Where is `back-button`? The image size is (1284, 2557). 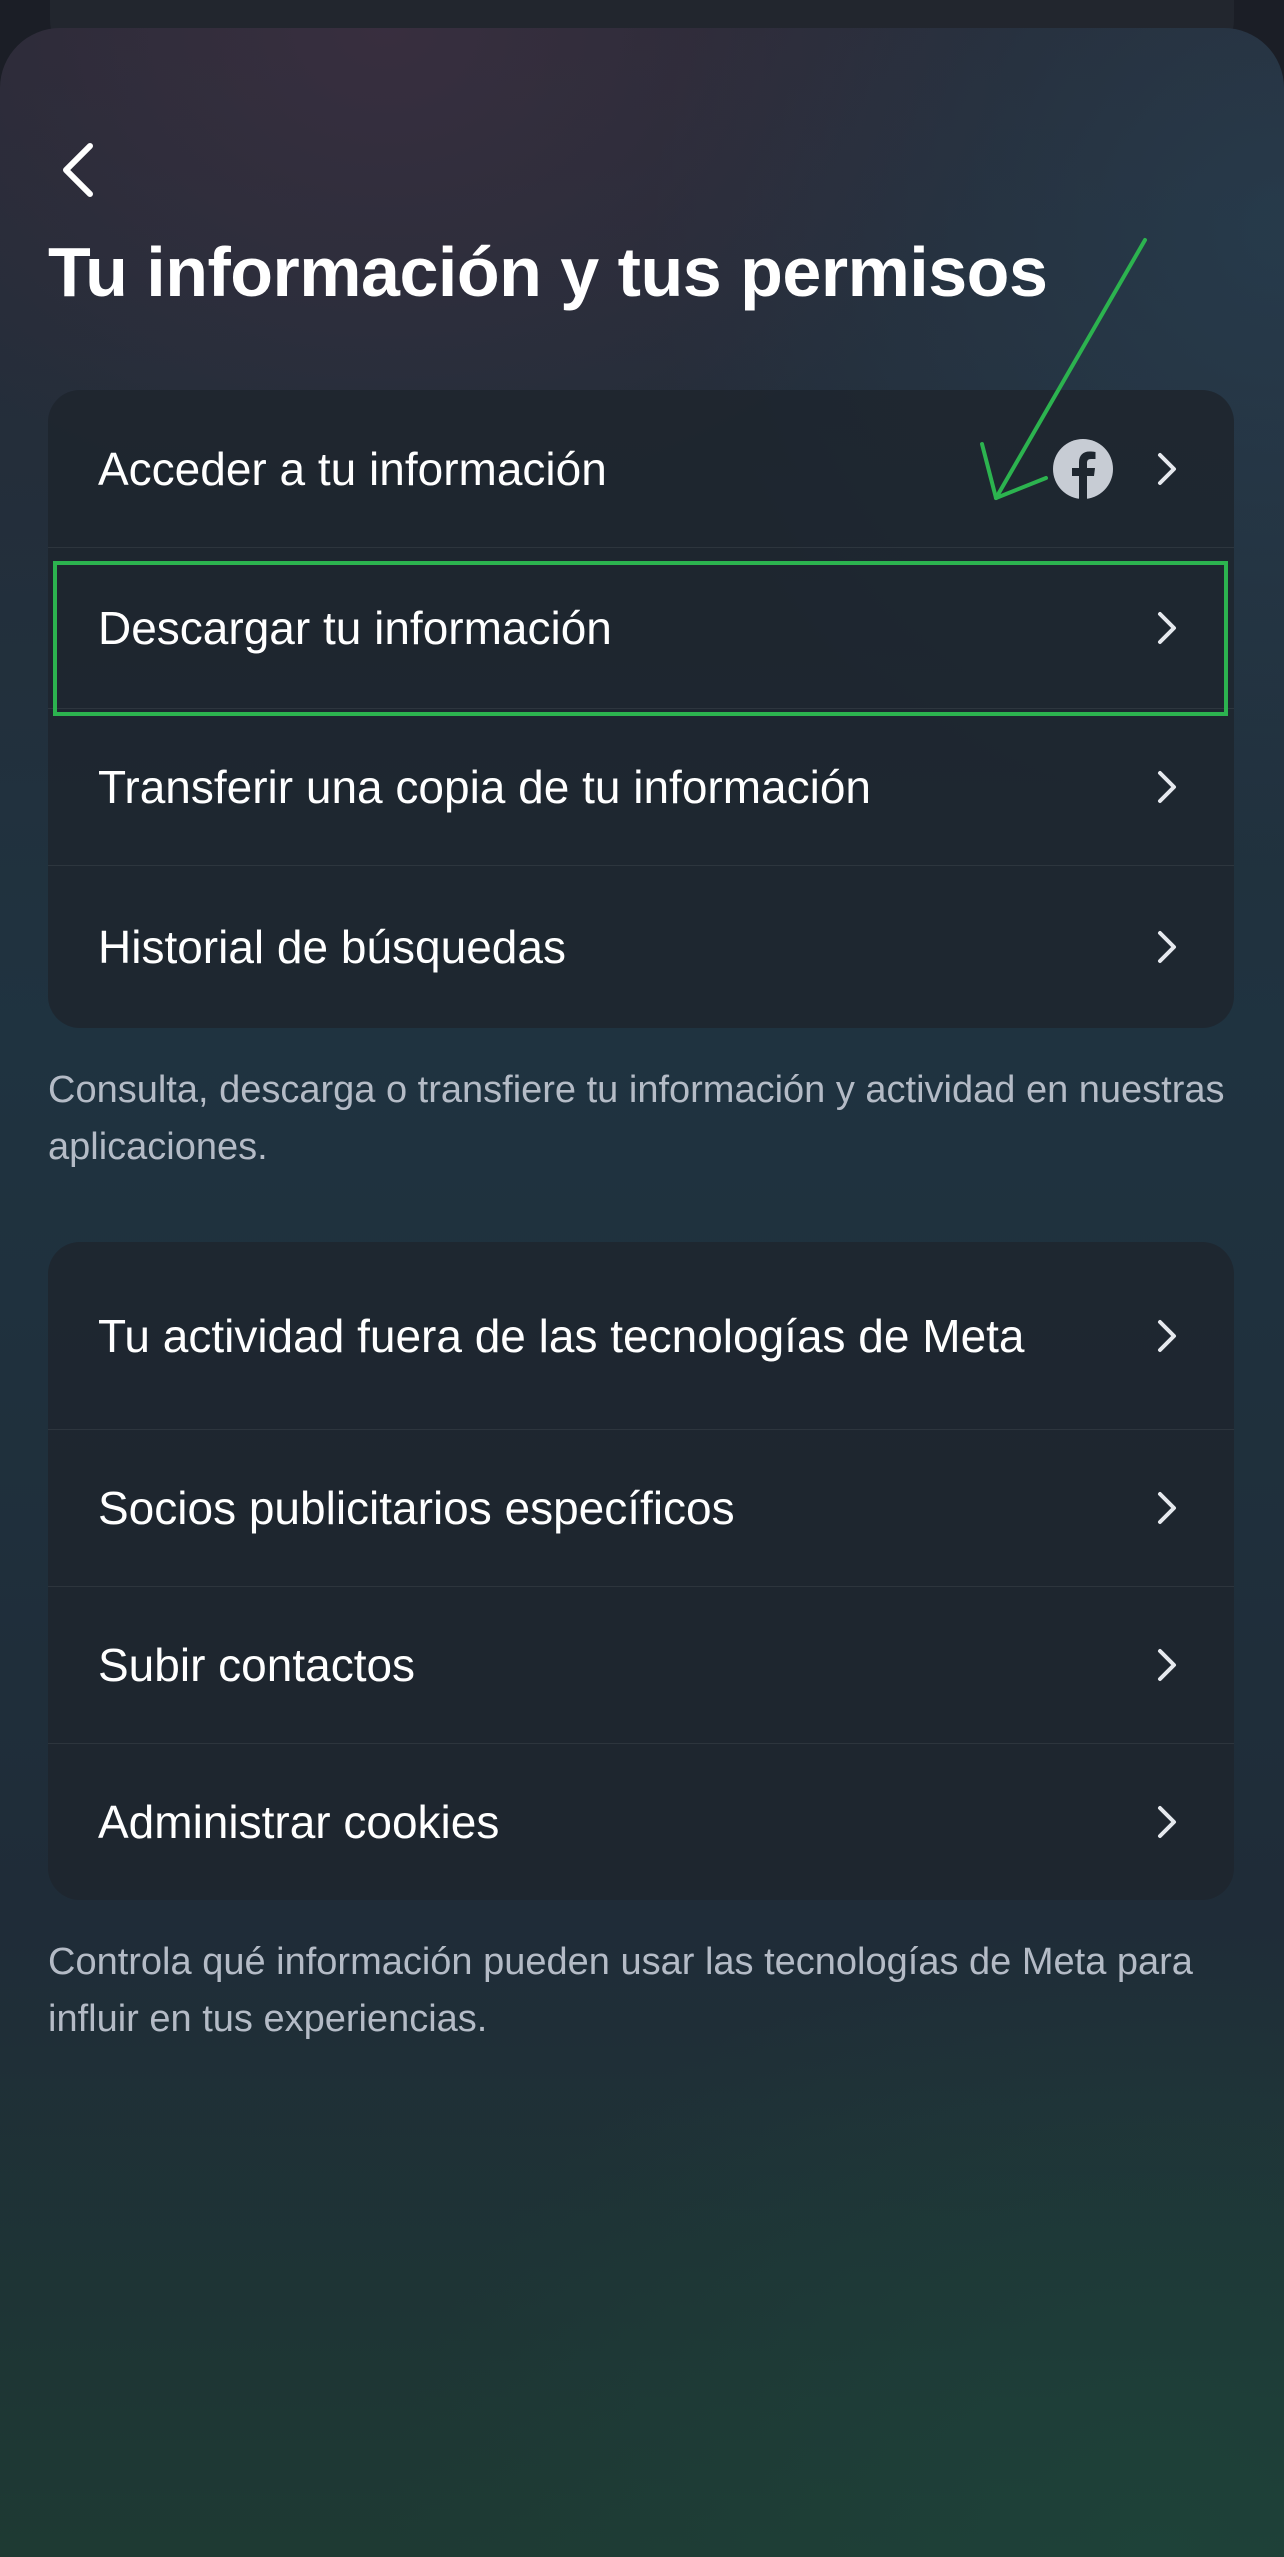 back-button is located at coordinates (78, 170).